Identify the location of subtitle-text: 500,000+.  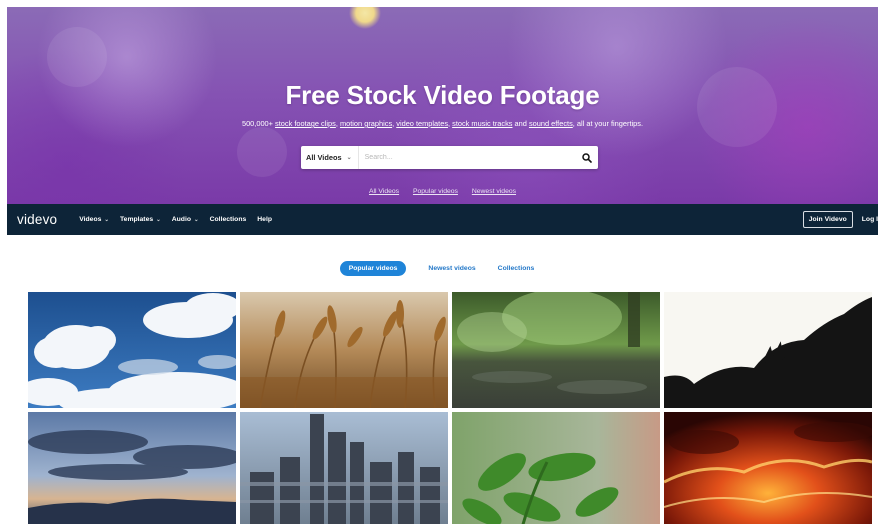
(258, 123).